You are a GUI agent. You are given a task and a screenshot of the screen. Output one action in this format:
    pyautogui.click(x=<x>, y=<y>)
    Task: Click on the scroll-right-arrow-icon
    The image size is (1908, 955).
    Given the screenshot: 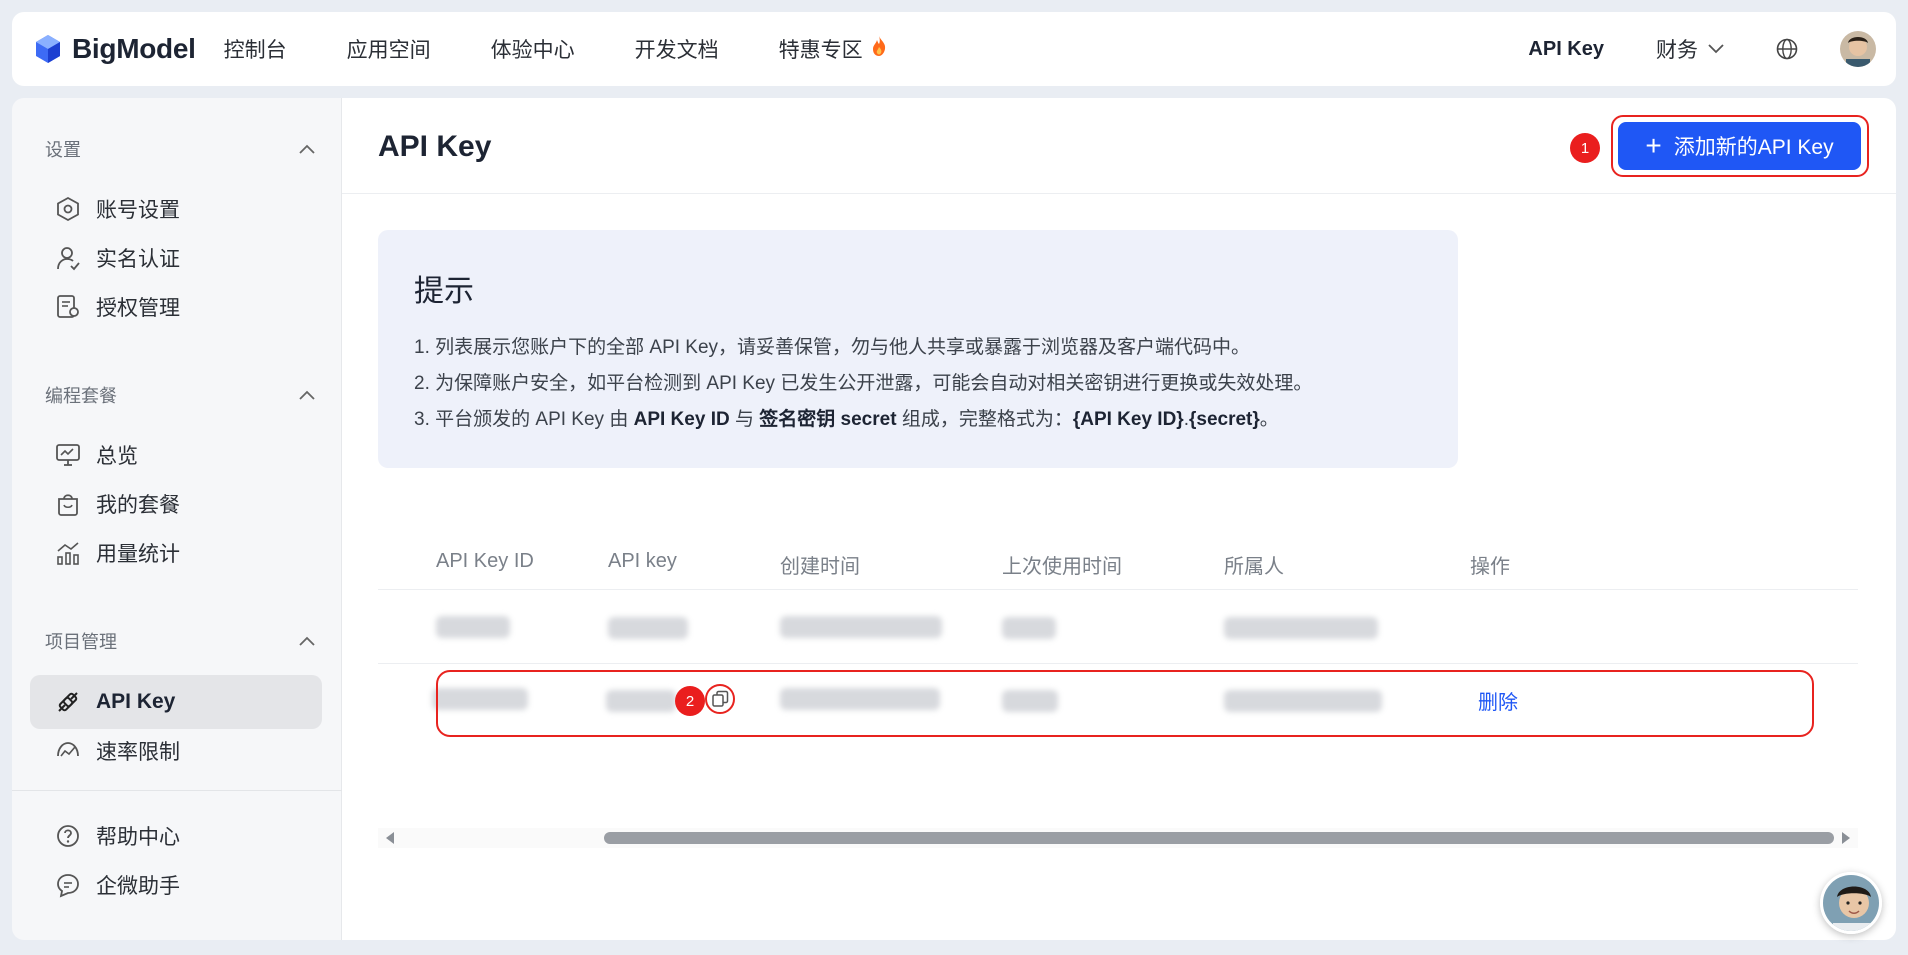 What is the action you would take?
    pyautogui.click(x=1846, y=838)
    